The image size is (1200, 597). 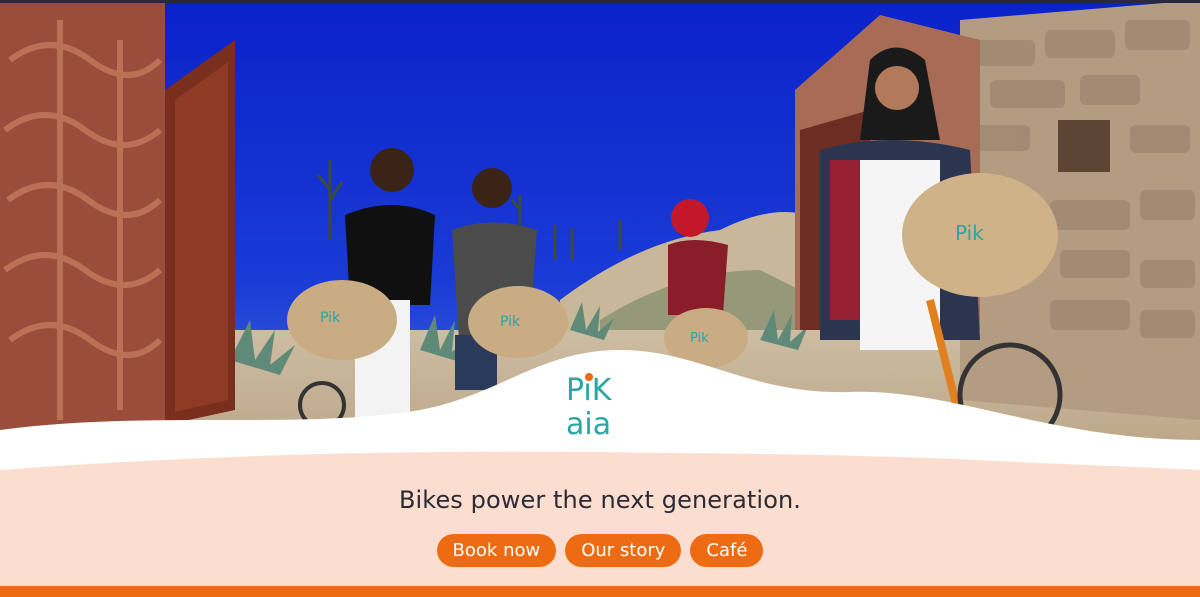 I want to click on cafe-button: Café, so click(x=727, y=550).